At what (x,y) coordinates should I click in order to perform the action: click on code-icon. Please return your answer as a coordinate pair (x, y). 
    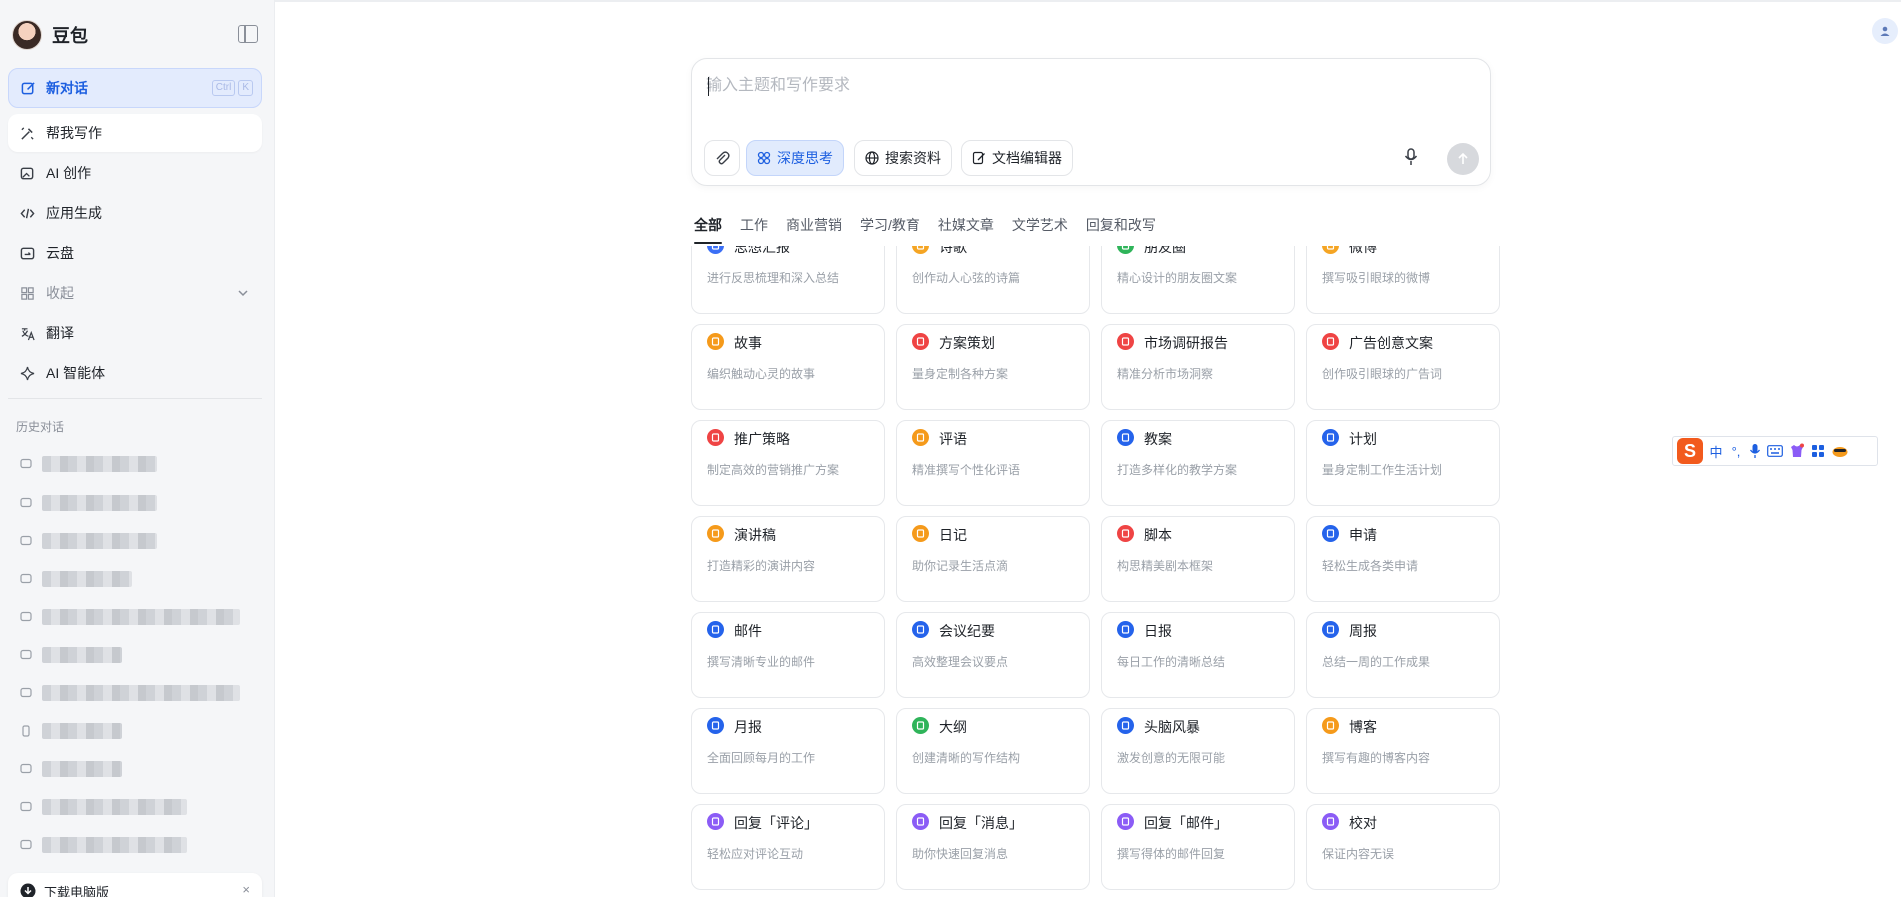
    Looking at the image, I should click on (27, 213).